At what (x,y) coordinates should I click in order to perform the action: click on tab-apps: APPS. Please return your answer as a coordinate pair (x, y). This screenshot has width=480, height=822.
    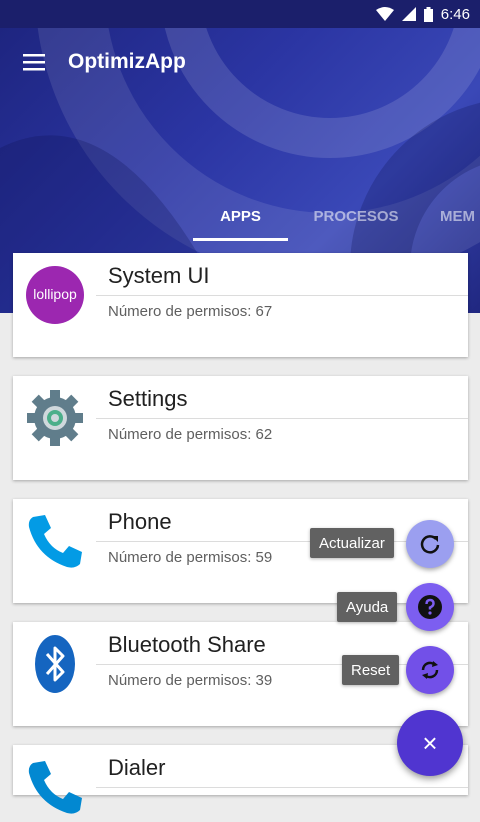
    Looking at the image, I should click on (240, 216).